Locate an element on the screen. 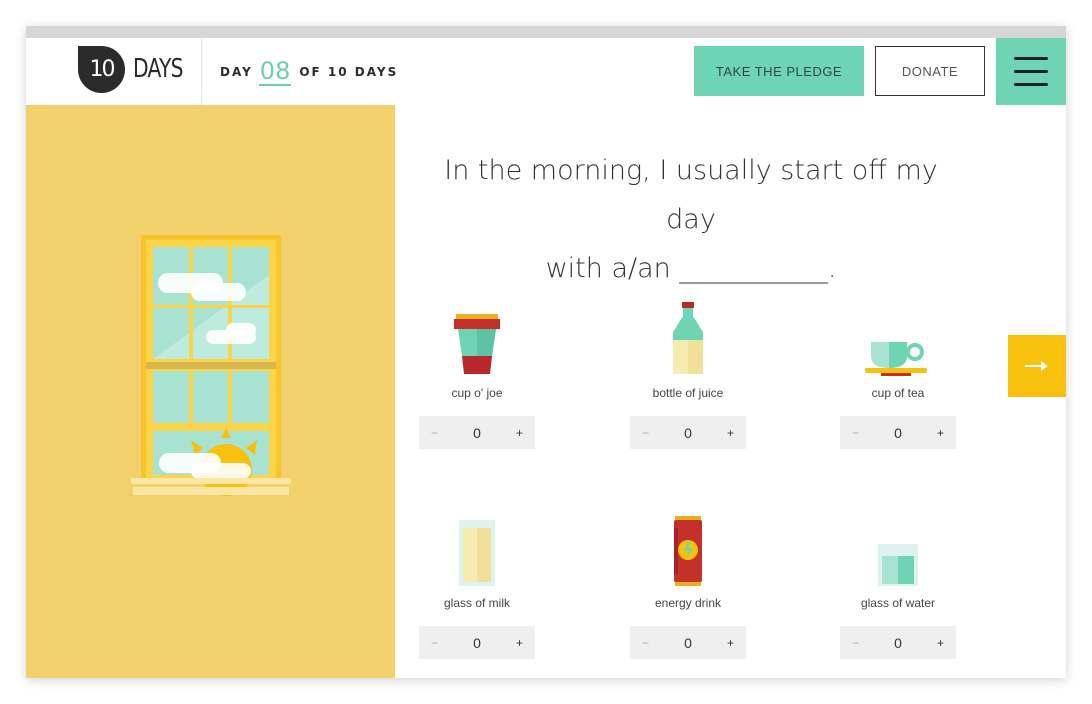 This screenshot has width=1092, height=704. option-glass-of-milk: glass of milk − 0 + is located at coordinates (477, 582).